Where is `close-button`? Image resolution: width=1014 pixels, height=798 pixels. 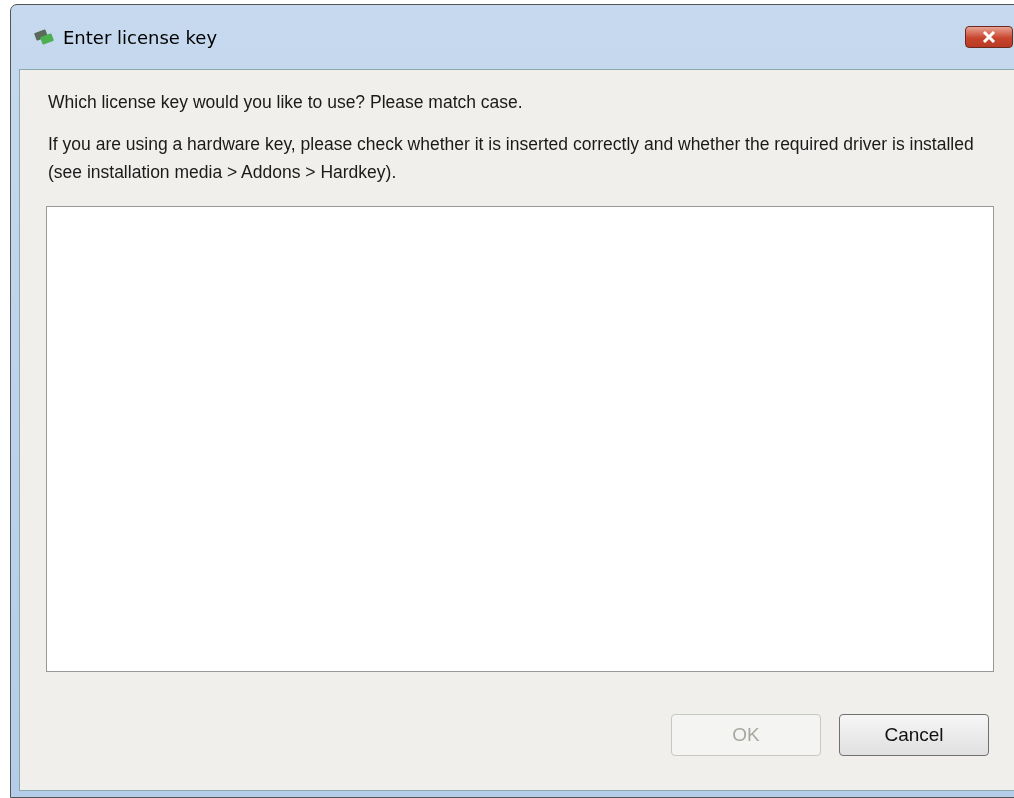 close-button is located at coordinates (989, 37).